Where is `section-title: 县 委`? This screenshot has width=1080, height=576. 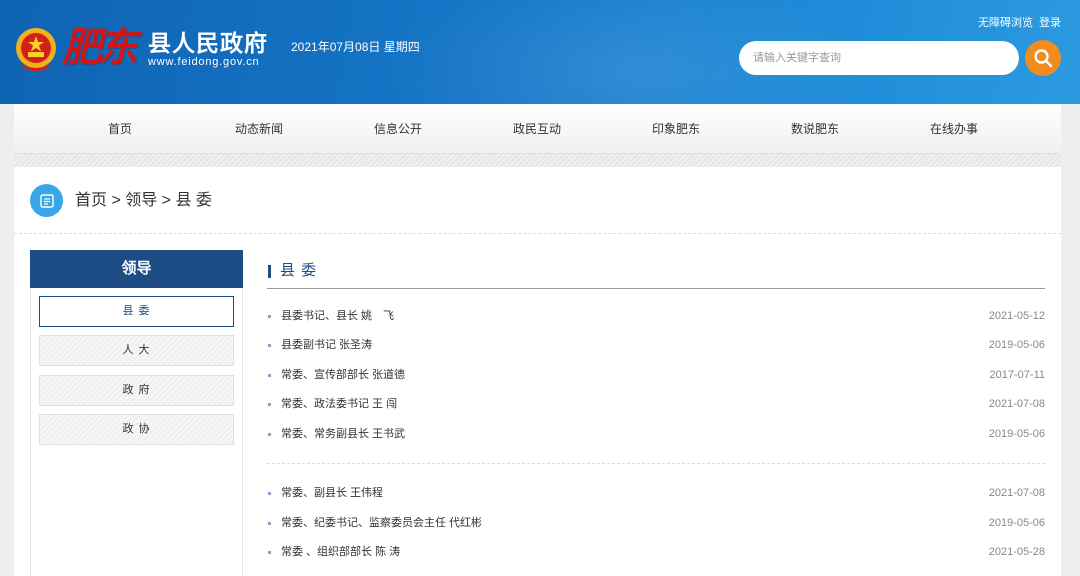
section-title: 县 委 is located at coordinates (656, 274).